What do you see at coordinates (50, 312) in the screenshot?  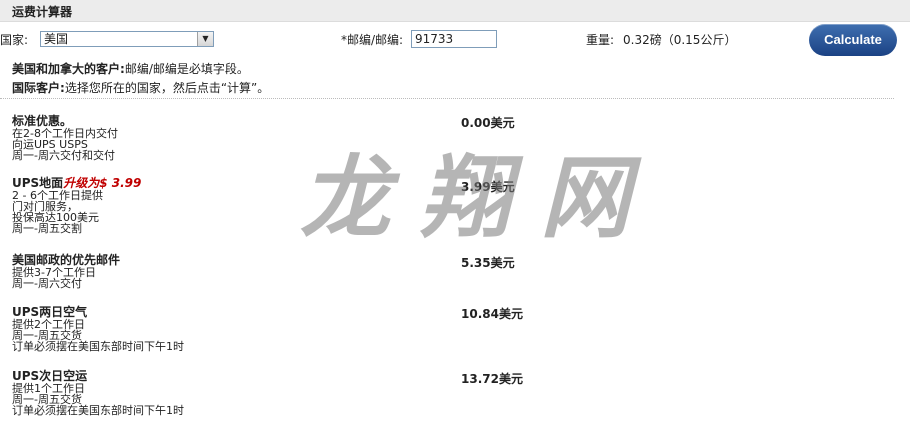 I see `option-name: UPS两日空气` at bounding box center [50, 312].